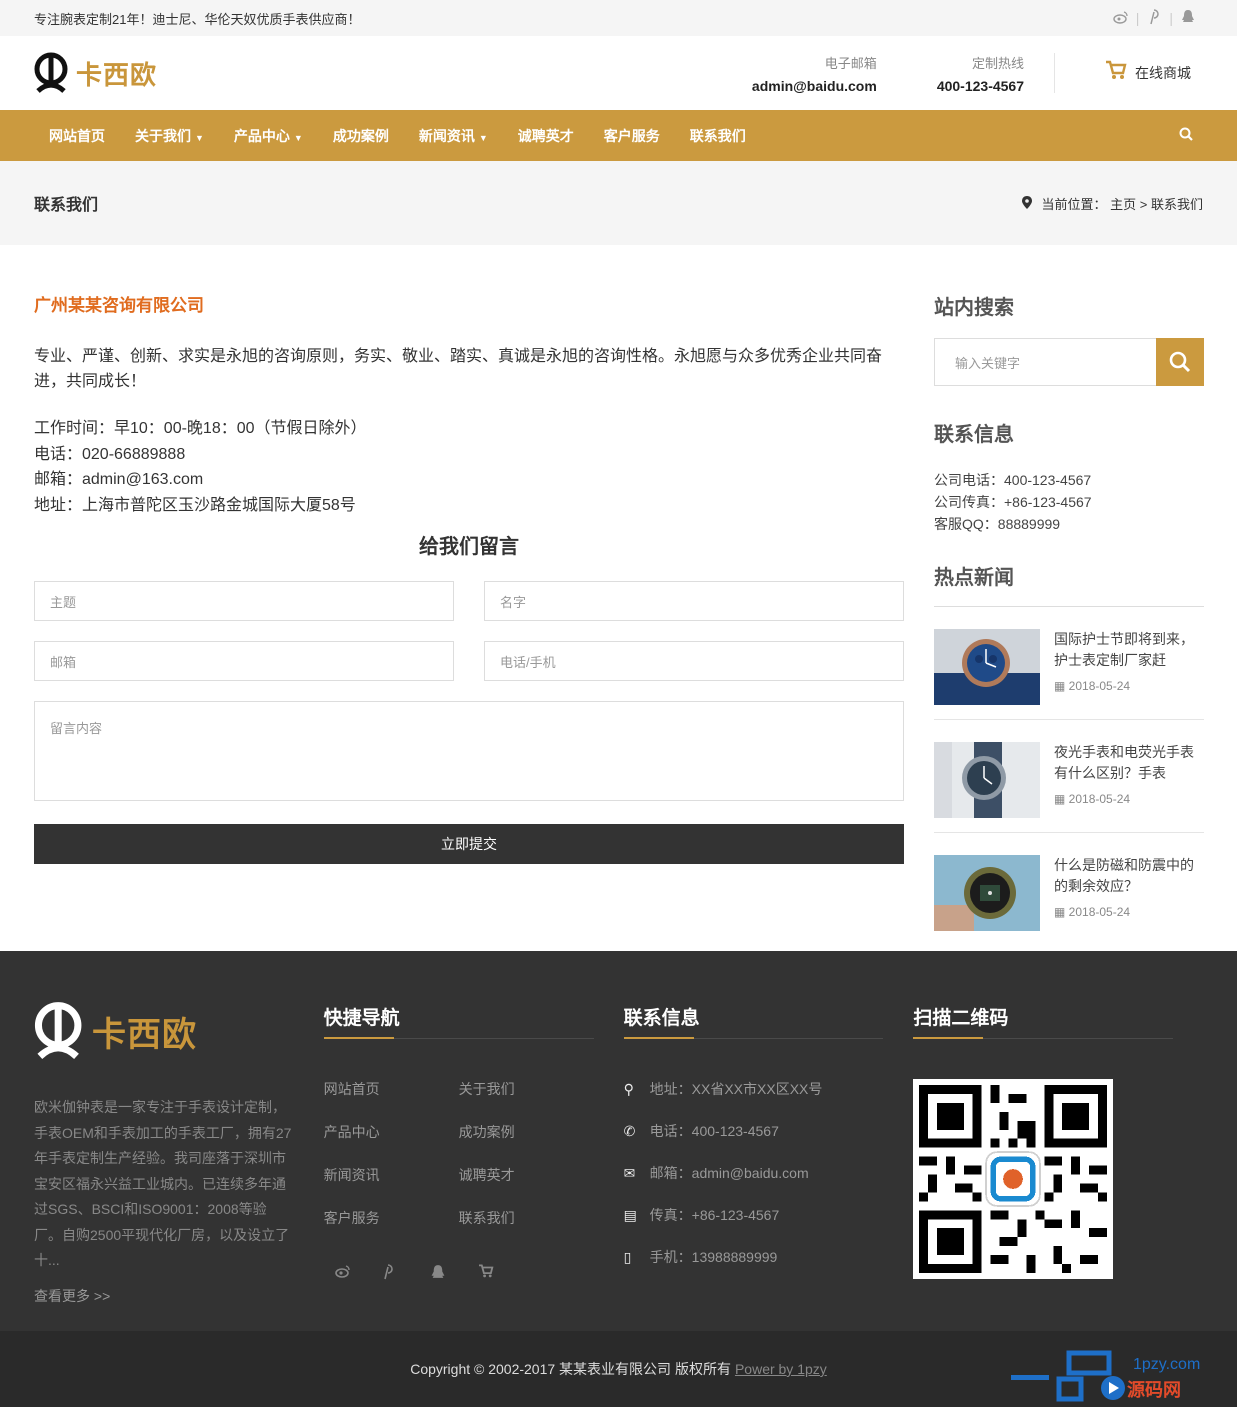 Image resolution: width=1237 pixels, height=1407 pixels. Describe the element at coordinates (713, 1257) in the screenshot. I see `footer-mobile-text: 手机：13988889999` at that location.